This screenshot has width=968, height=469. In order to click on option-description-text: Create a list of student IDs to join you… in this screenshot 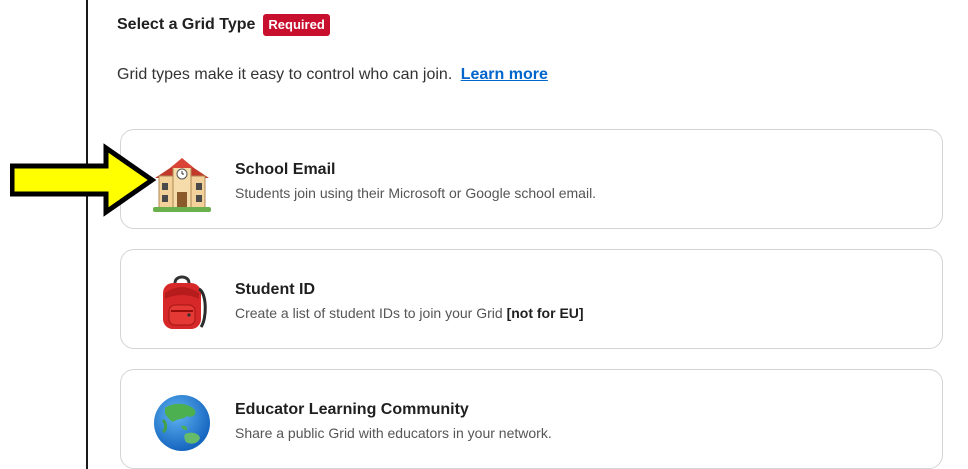, I will do `click(369, 313)`.